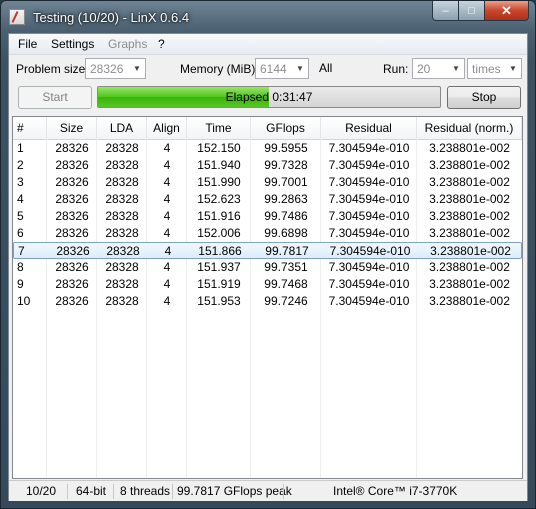  Describe the element at coordinates (268, 17) in the screenshot. I see `title-bar: Testing (10/20) - LinX 0.6.4 – □ ✕` at that location.